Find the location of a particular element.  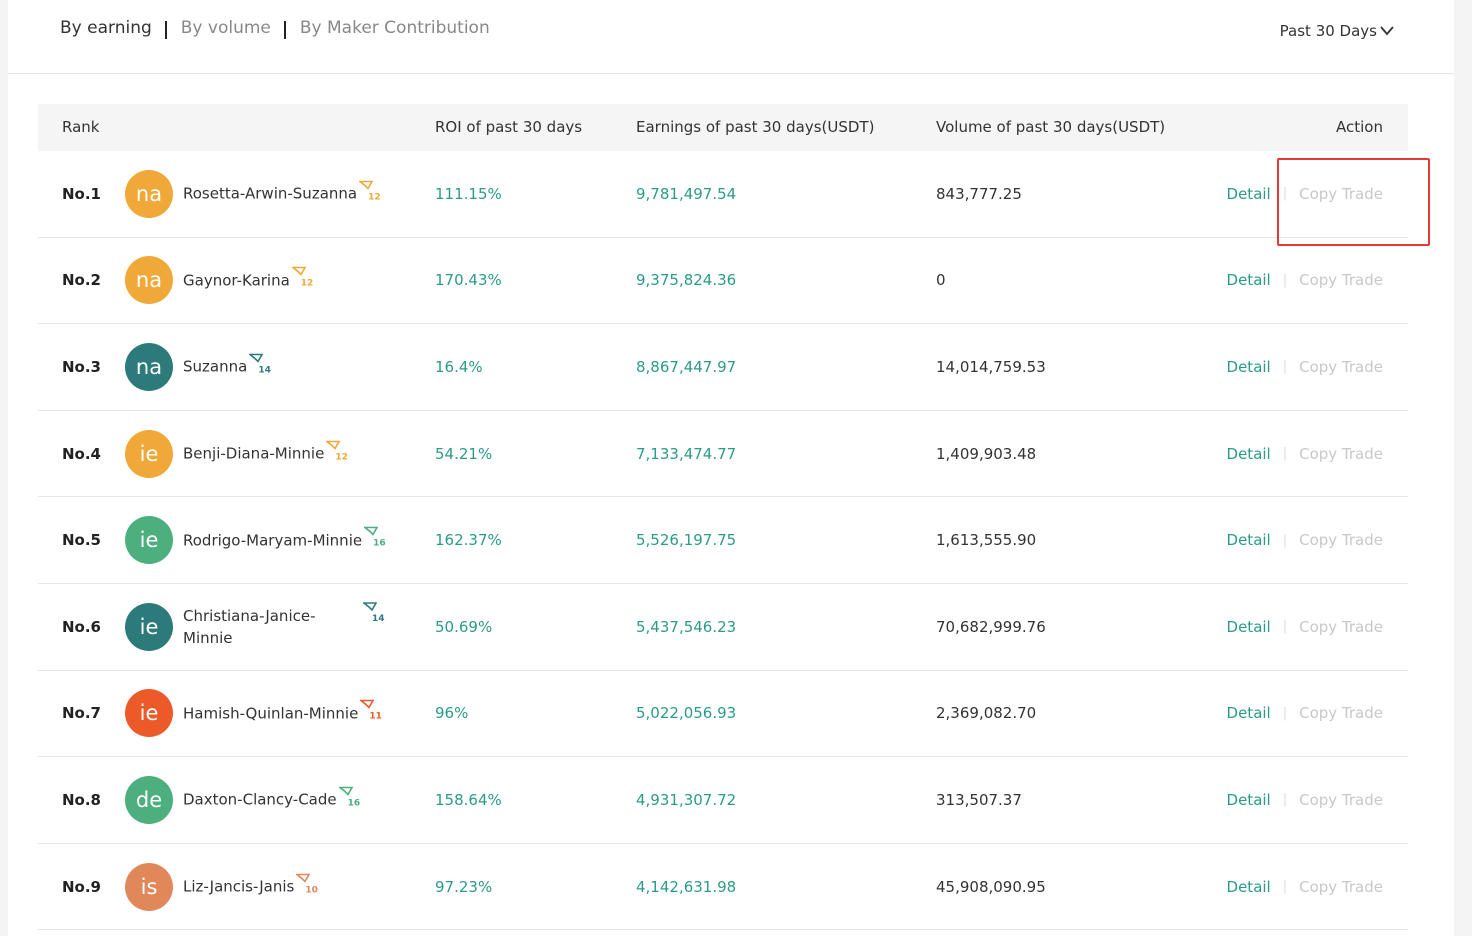

trader-name-text: Hamish-Quinlan-Minnie is located at coordinates (271, 713).